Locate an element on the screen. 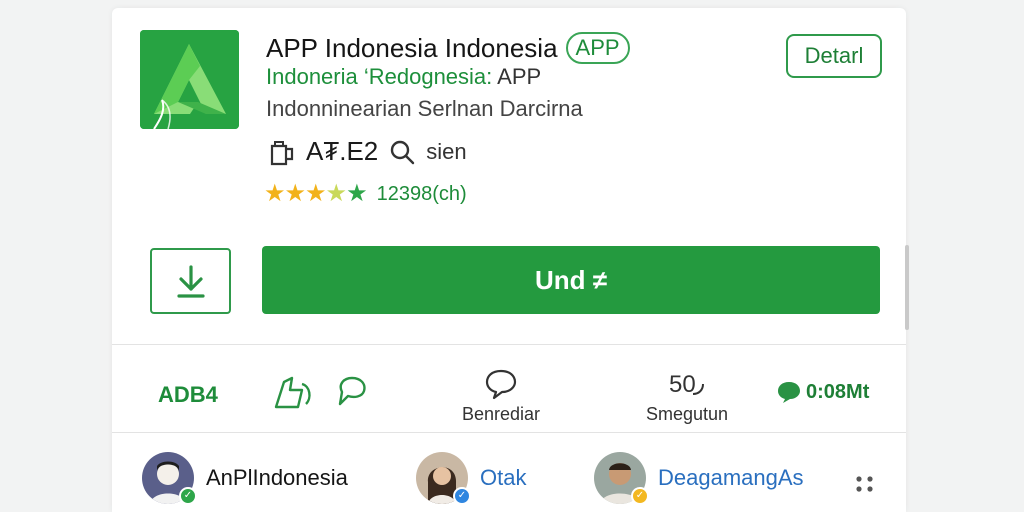 The height and width of the screenshot is (512, 1024). user-row: ✓ AnPlIndonesia ✓ Otak ✓ DeagamangAs is located at coordinates (509, 478).